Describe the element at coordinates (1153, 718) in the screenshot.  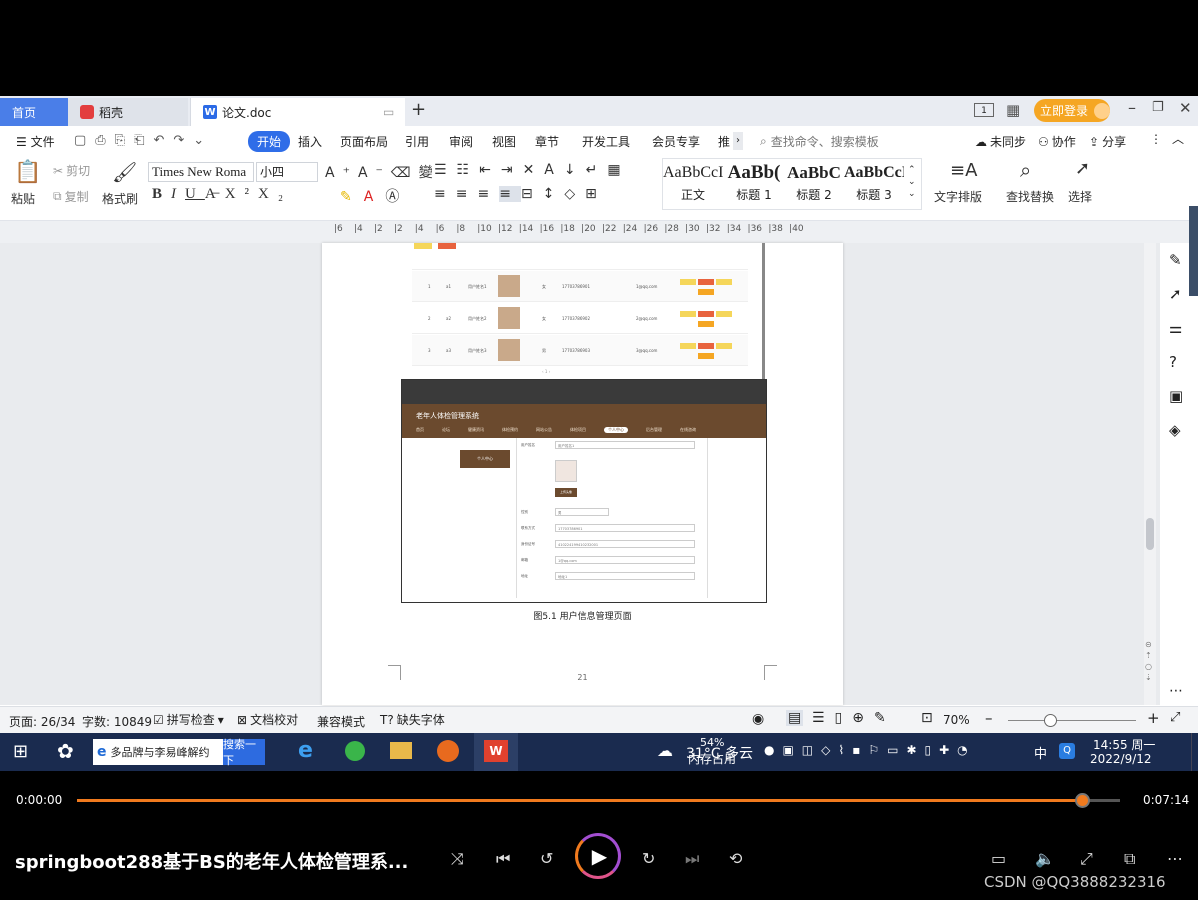
I see `zoom-in-icon: +` at that location.